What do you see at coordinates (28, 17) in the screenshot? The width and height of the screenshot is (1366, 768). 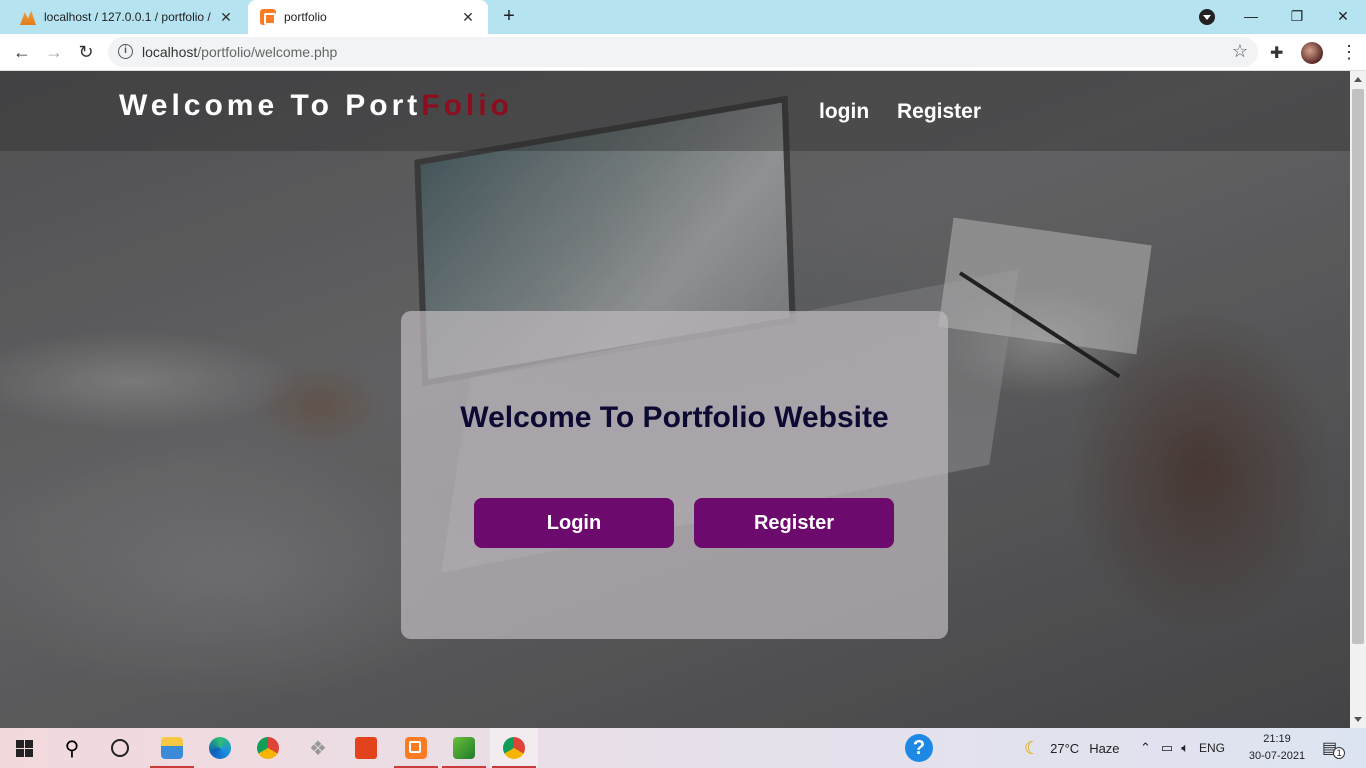 I see `phpmyadmin-icon` at bounding box center [28, 17].